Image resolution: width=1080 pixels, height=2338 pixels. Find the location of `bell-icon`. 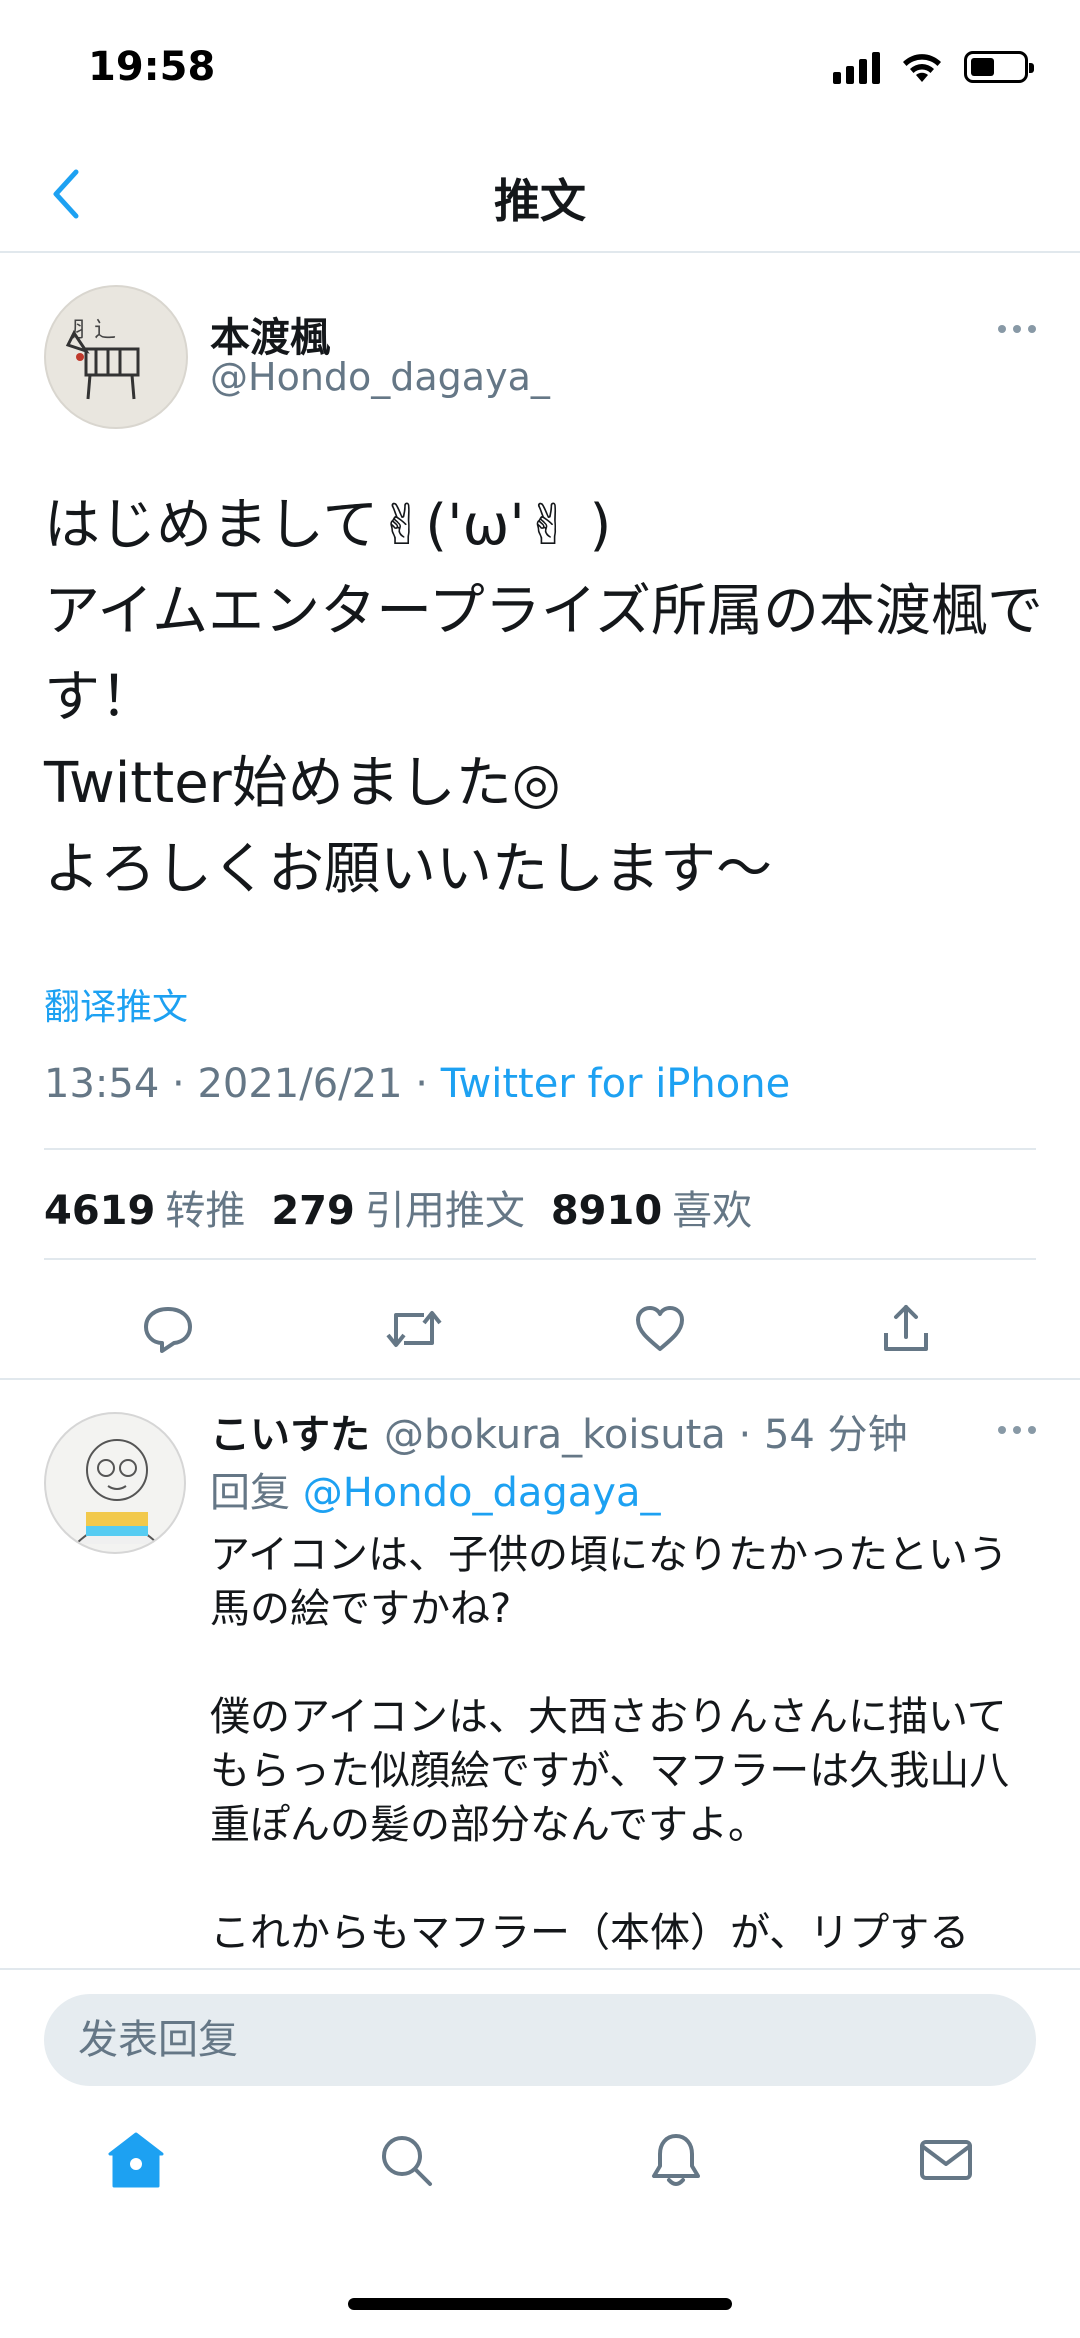

bell-icon is located at coordinates (676, 2160).